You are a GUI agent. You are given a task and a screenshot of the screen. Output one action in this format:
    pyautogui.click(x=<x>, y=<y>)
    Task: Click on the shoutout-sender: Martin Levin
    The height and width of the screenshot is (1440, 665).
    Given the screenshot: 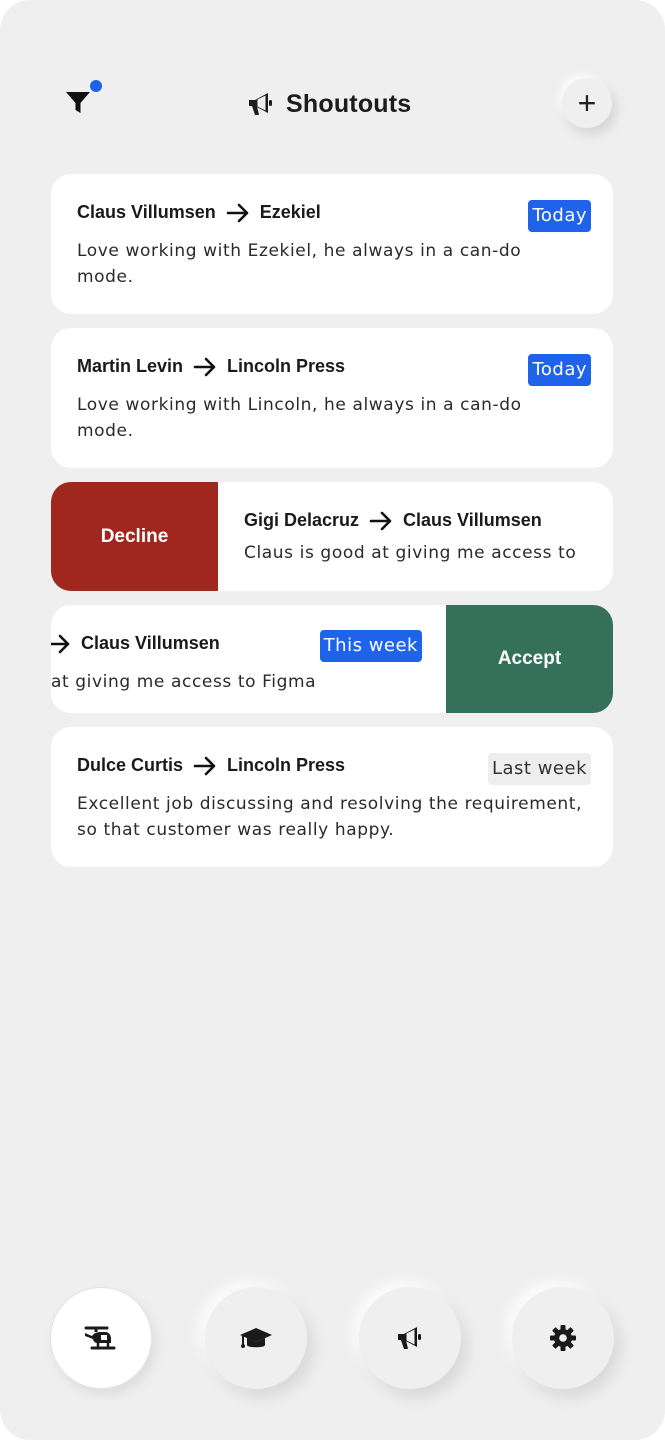 What is the action you would take?
    pyautogui.click(x=130, y=366)
    